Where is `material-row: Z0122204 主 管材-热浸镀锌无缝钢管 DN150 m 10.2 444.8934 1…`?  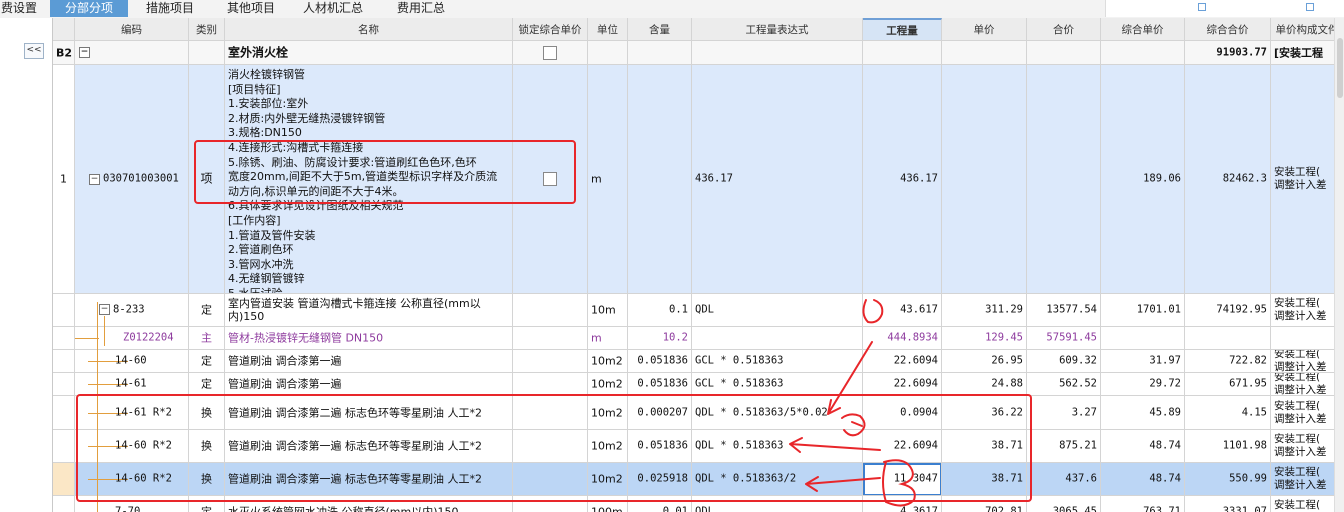
material-row: Z0122204 主 管材-热浸镀锌无缝钢管 DN150 m 10.2 444.8934 1… is located at coordinates (698, 338).